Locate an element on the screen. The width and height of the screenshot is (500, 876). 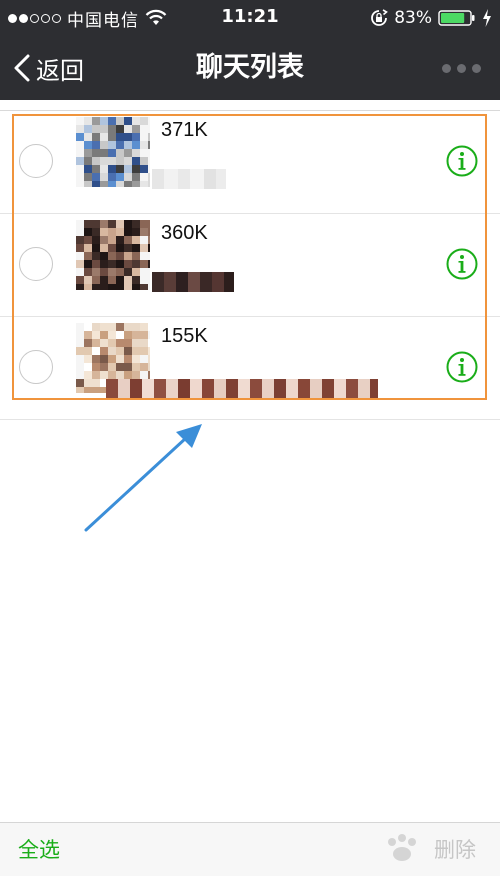
chat-row: 360K is located at coordinates (250, 265).